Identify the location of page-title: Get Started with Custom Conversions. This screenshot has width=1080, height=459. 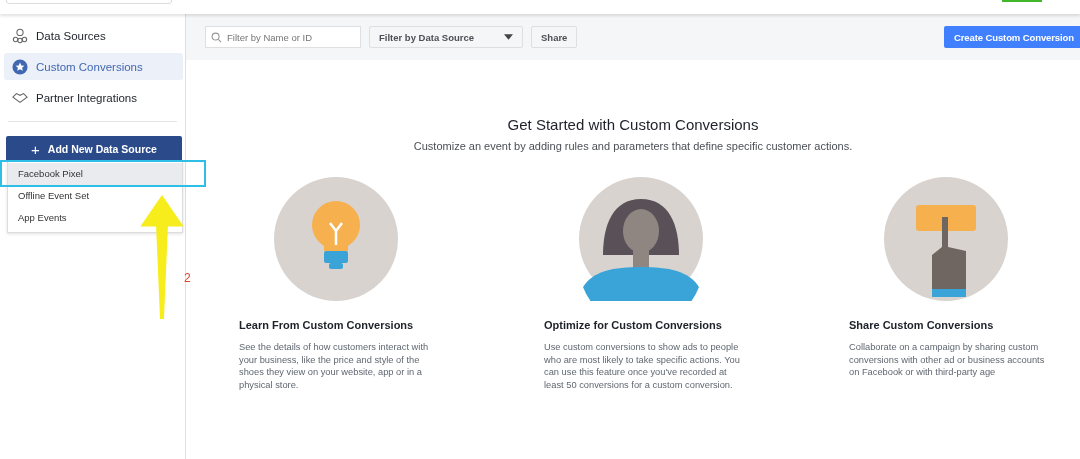
(633, 124).